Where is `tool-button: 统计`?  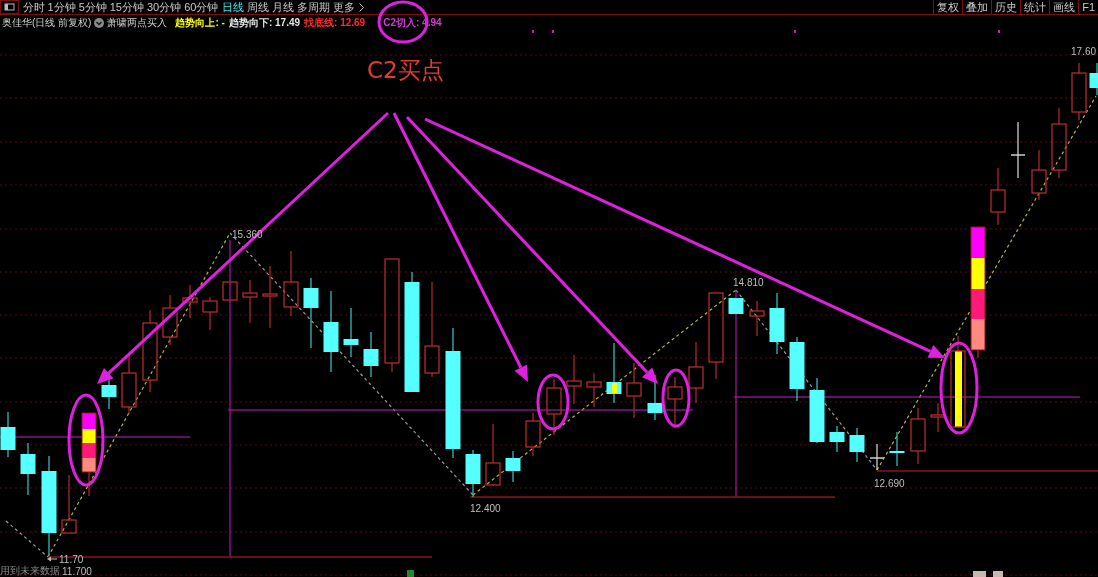 tool-button: 统计 is located at coordinates (1035, 7).